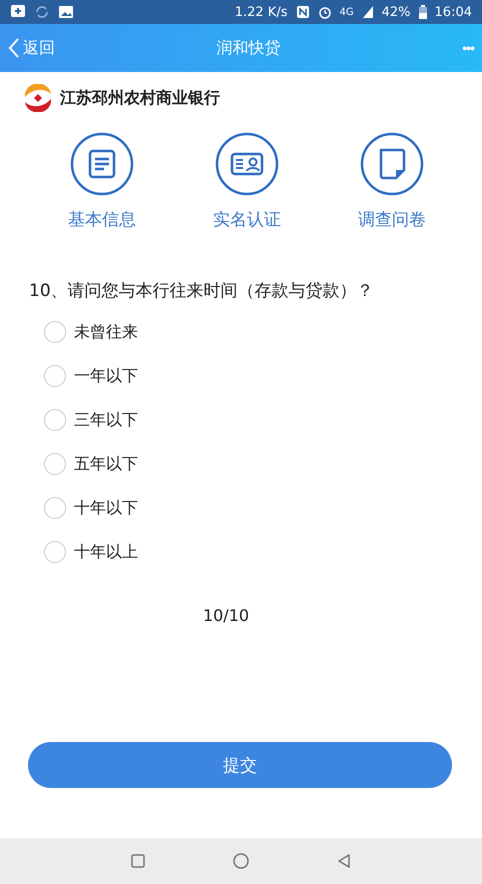 Image resolution: width=482 pixels, height=884 pixels. Describe the element at coordinates (140, 98) in the screenshot. I see `bank-name: 江苏邳州农村商业银行` at that location.